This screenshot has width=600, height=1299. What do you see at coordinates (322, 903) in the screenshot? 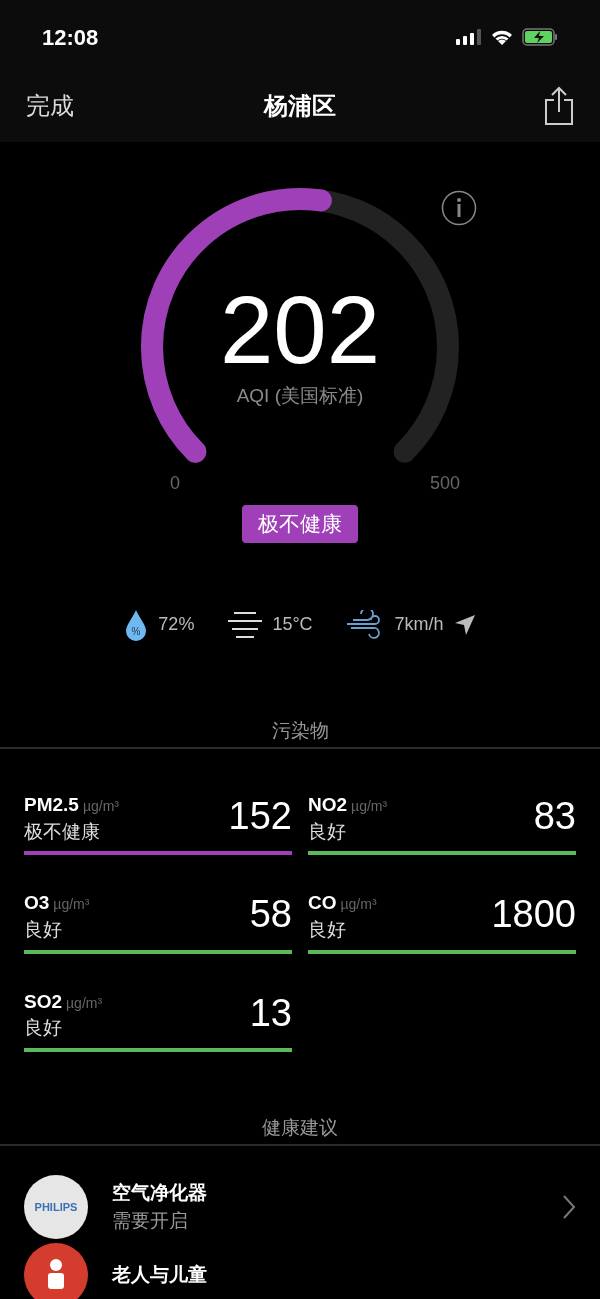
I see `pollutant-name: CO` at bounding box center [322, 903].